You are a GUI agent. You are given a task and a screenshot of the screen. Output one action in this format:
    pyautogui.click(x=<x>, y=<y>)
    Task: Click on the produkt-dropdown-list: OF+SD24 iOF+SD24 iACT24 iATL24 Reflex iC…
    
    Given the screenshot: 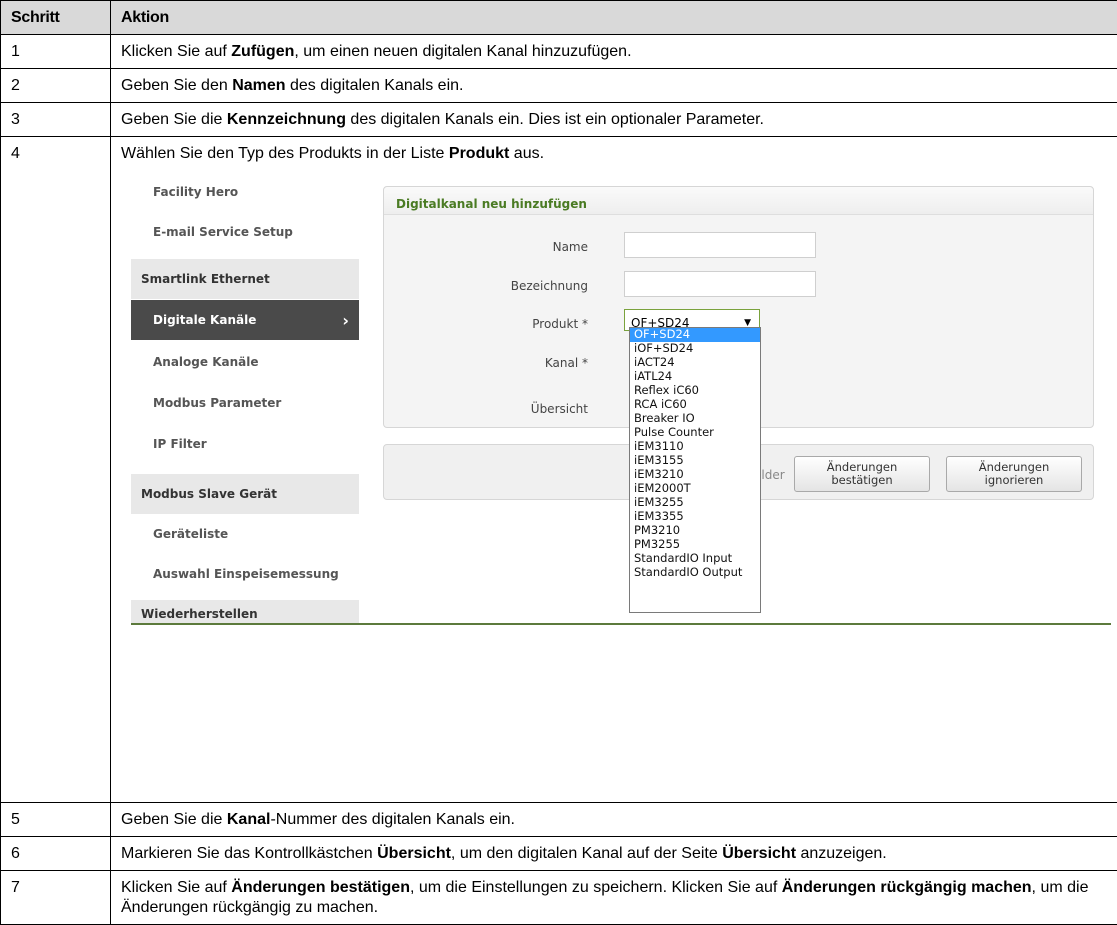 What is the action you would take?
    pyautogui.click(x=695, y=470)
    